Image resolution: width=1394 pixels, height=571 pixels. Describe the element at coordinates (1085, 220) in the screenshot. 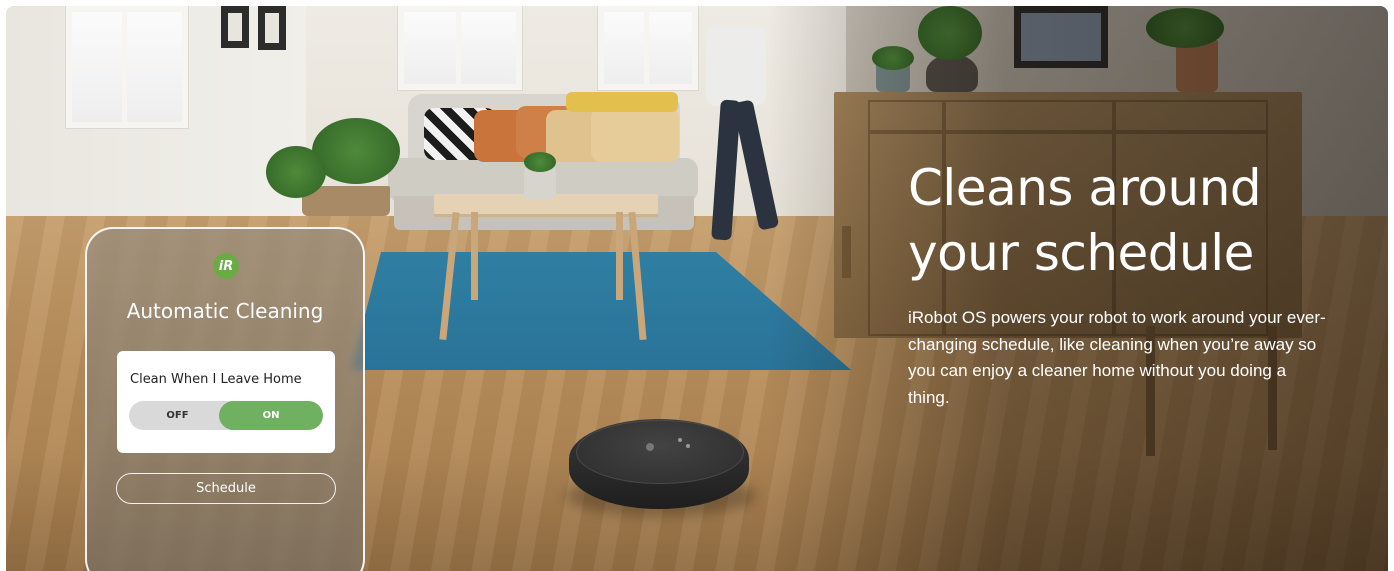

I see `hero-headline: Cleans around your schedule` at that location.